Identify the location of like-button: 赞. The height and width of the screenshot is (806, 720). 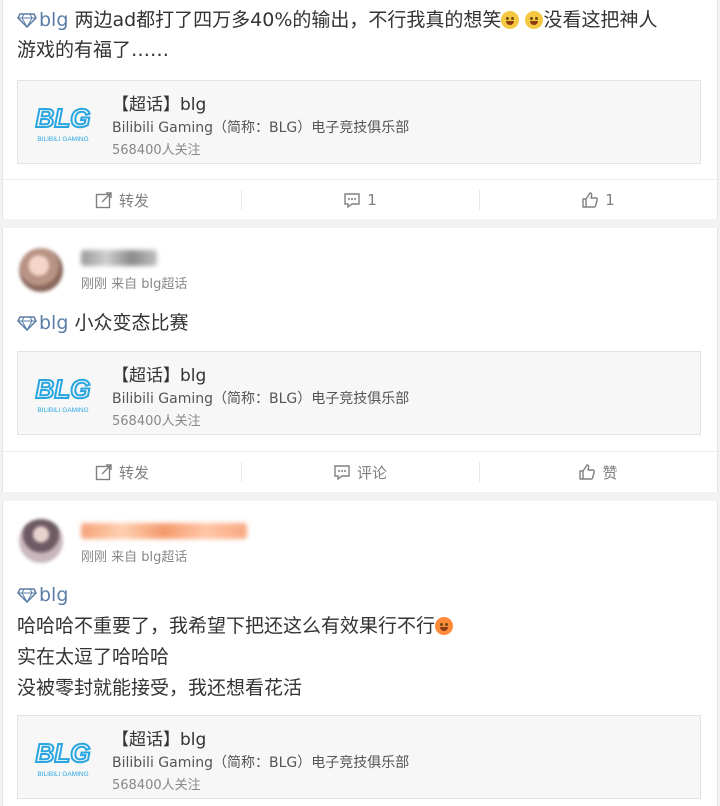
(598, 472).